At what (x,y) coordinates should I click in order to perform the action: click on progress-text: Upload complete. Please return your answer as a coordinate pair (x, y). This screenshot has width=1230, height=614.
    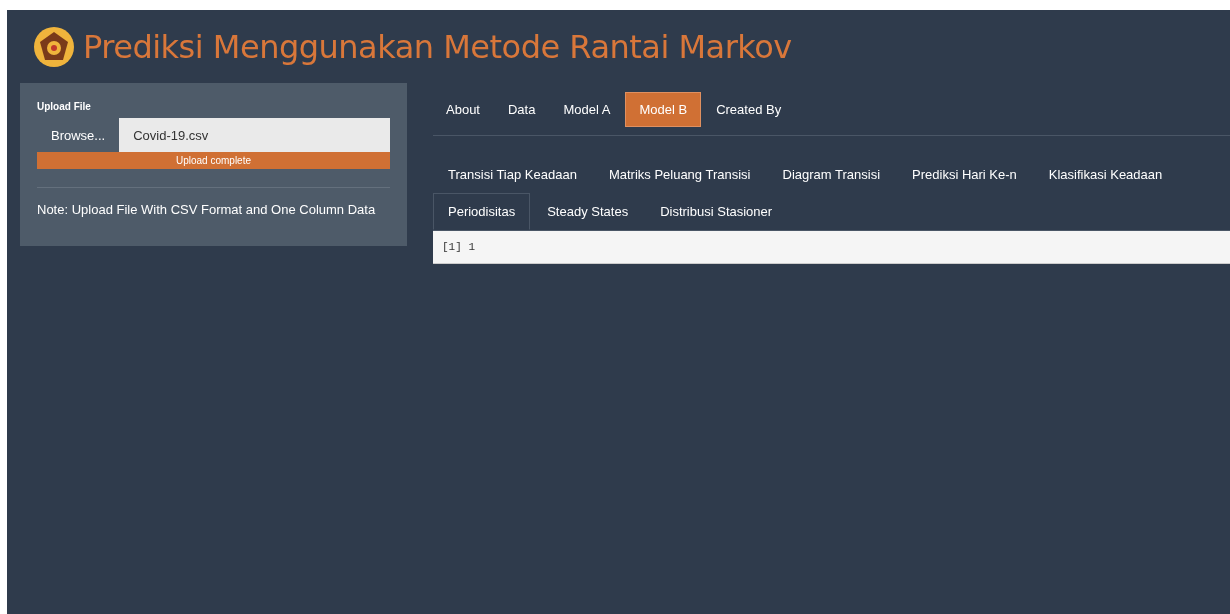
    Looking at the image, I should click on (213, 160).